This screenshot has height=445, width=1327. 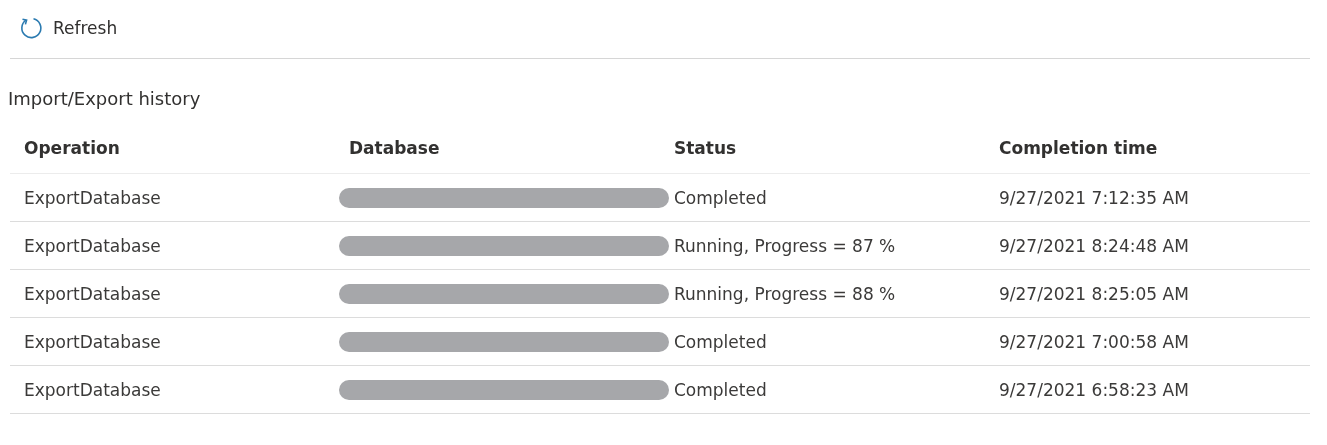 I want to click on column-header: Status, so click(x=822, y=148).